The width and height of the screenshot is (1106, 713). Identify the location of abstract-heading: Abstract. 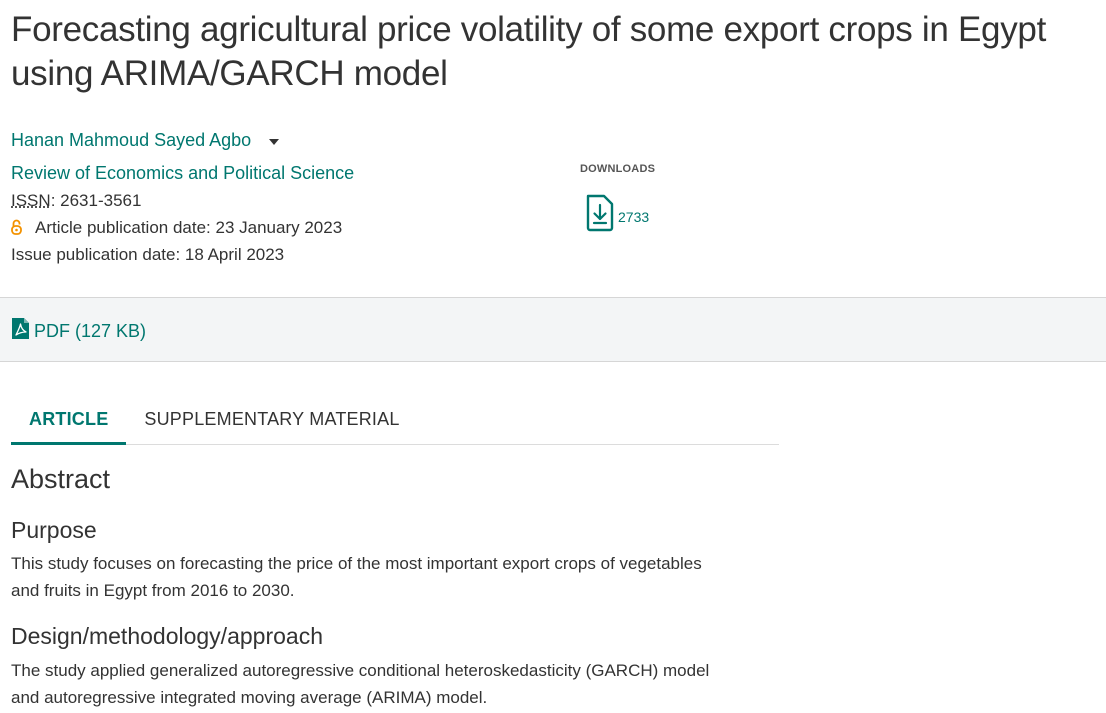
(61, 479).